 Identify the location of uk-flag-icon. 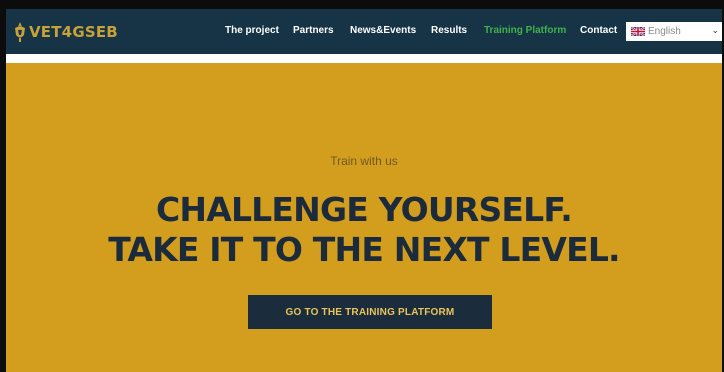
(638, 31).